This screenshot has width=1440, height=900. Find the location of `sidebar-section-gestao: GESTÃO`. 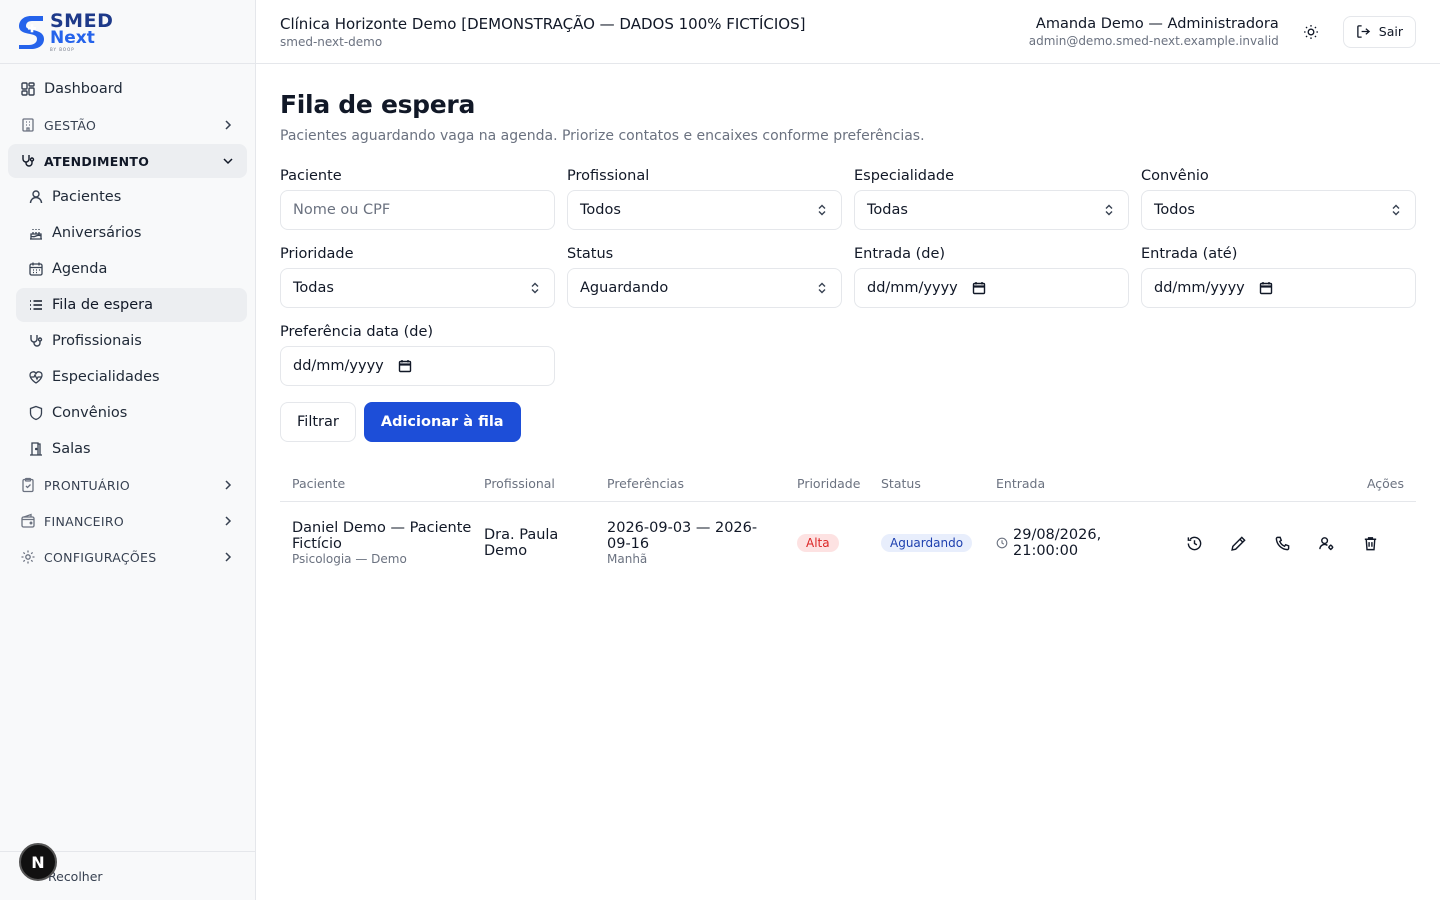

sidebar-section-gestao: GESTÃO is located at coordinates (127, 125).